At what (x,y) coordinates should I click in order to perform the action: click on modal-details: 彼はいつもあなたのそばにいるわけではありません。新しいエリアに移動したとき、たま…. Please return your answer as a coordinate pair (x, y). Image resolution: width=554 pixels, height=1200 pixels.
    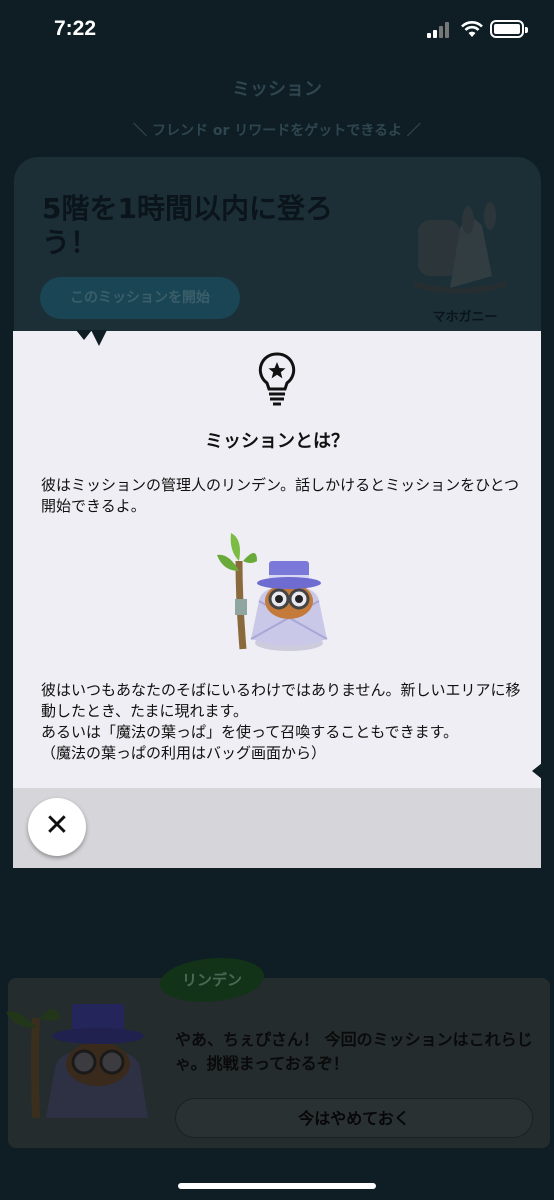
    Looking at the image, I should click on (281, 722).